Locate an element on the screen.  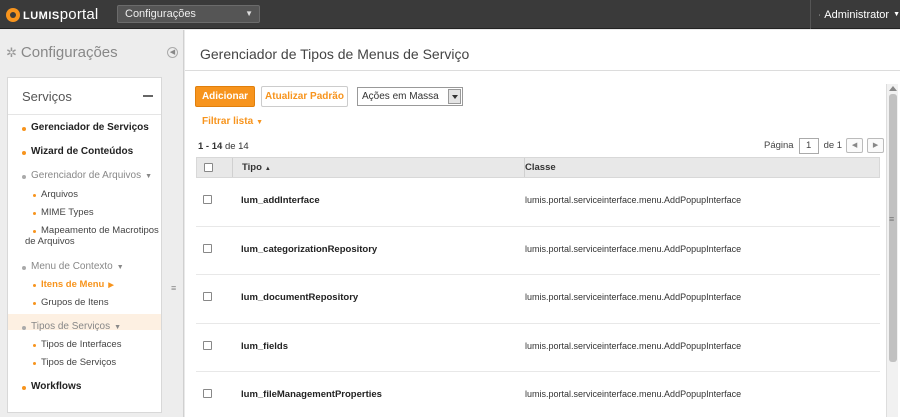
table-header: Tipo ▲ Classe is located at coordinates (538, 167).